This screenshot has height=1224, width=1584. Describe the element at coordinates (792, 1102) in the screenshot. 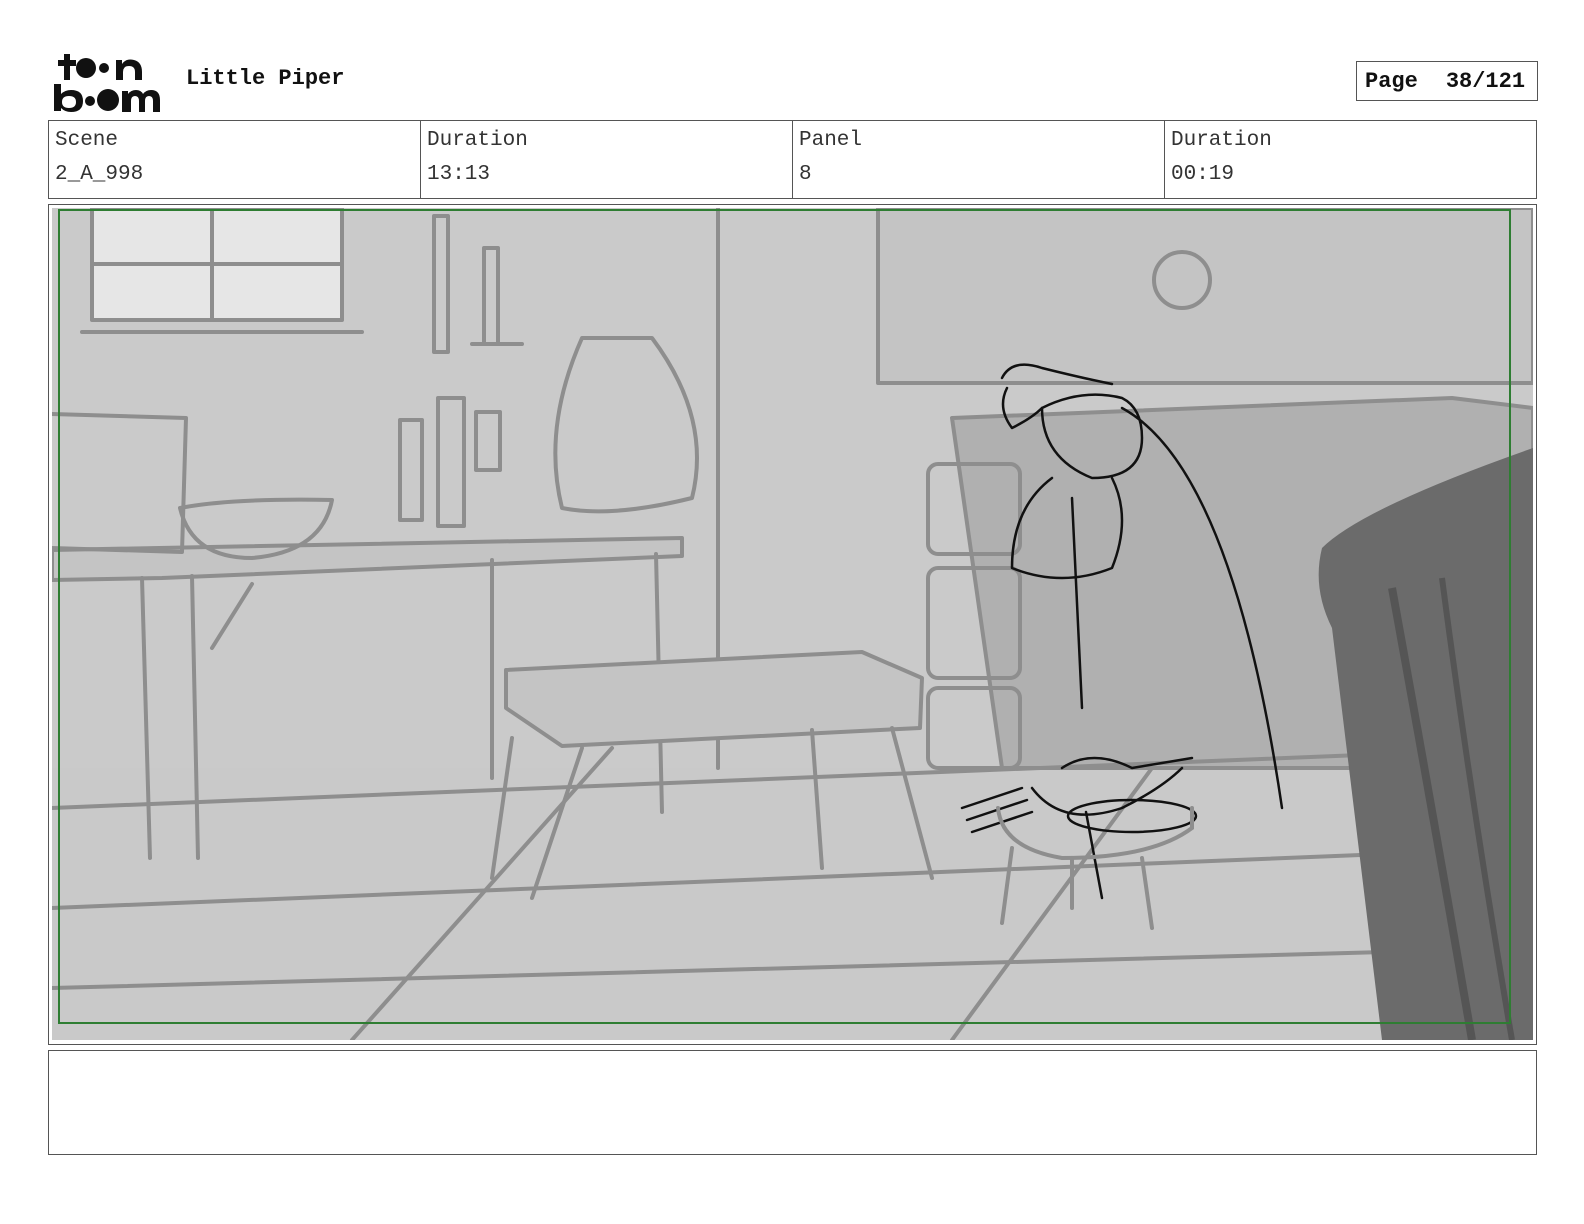

I see `dialogue-notes-box` at that location.